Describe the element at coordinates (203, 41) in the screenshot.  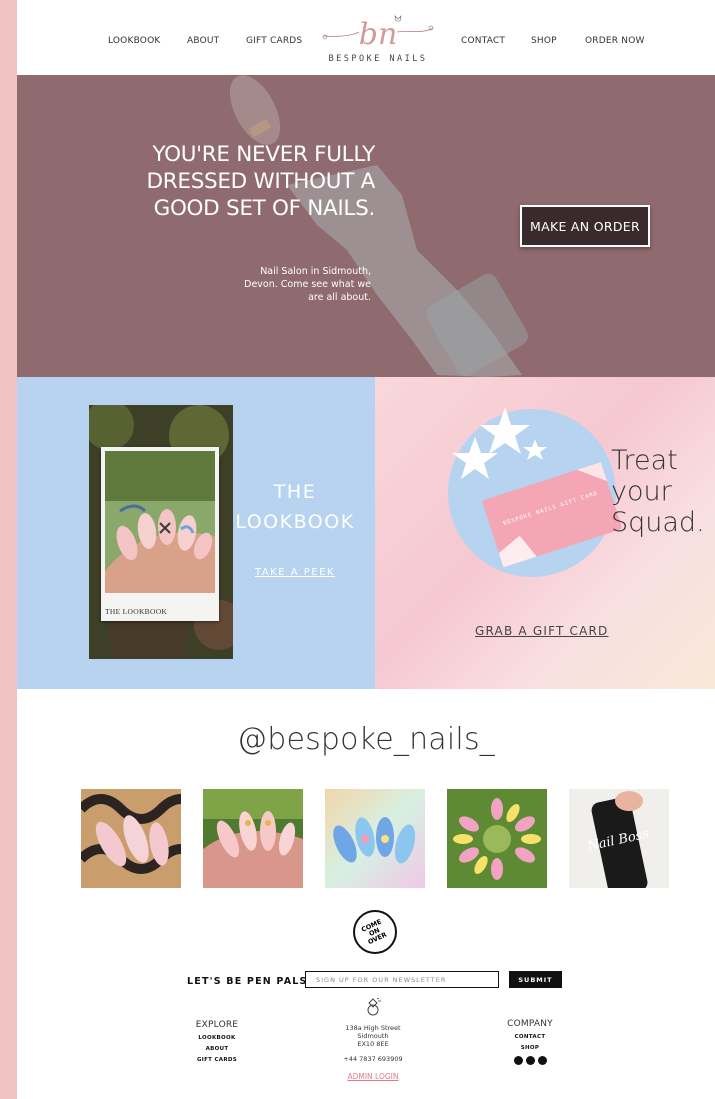
I see `nav-about: ABOUT` at that location.